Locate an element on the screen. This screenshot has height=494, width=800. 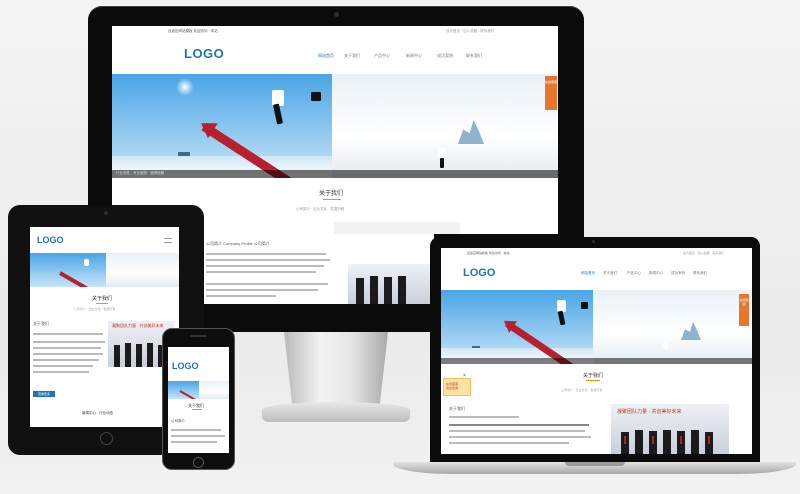
sun-icon is located at coordinates (185, 87).